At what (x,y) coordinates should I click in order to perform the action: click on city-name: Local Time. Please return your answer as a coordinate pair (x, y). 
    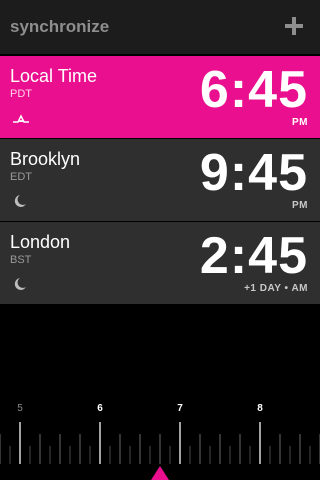
    Looking at the image, I should click on (54, 76).